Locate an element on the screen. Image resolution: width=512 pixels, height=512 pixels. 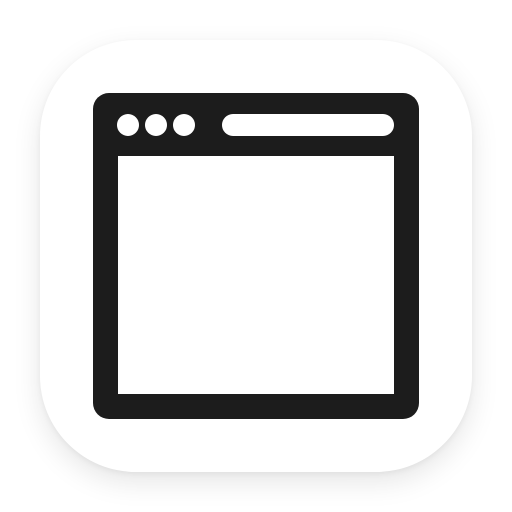
address-bar is located at coordinates (308, 125).